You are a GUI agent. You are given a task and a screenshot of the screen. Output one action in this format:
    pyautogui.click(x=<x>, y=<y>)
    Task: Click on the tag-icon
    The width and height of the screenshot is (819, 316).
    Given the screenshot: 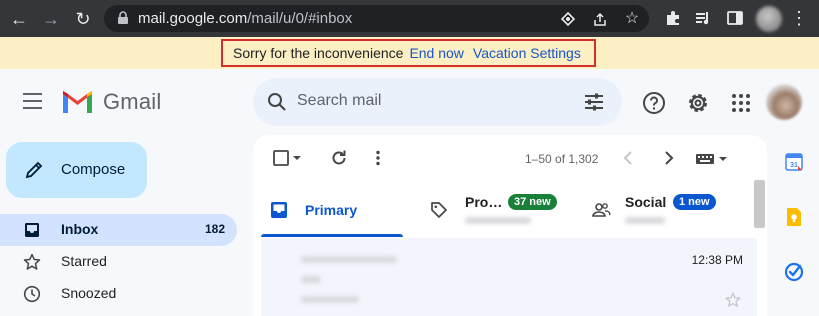 What is the action you would take?
    pyautogui.click(x=439, y=210)
    